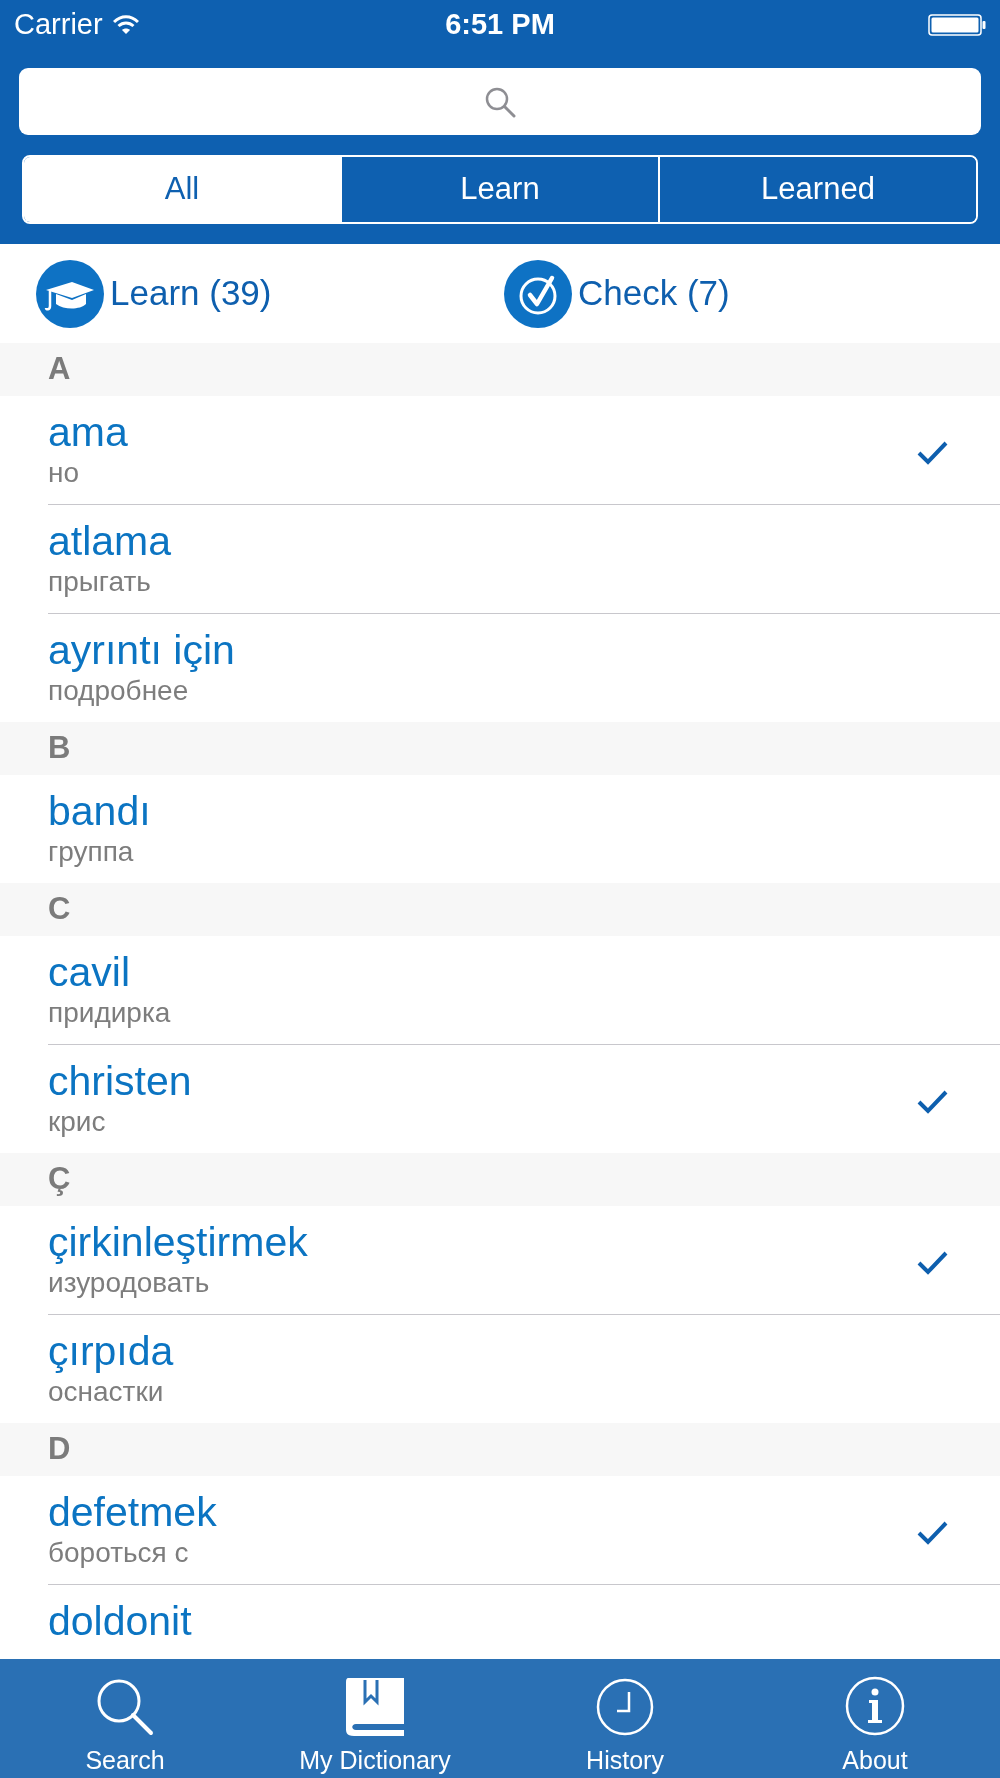 This screenshot has height=1778, width=1000. What do you see at coordinates (133, 1512) in the screenshot?
I see `word-text: defetmek` at bounding box center [133, 1512].